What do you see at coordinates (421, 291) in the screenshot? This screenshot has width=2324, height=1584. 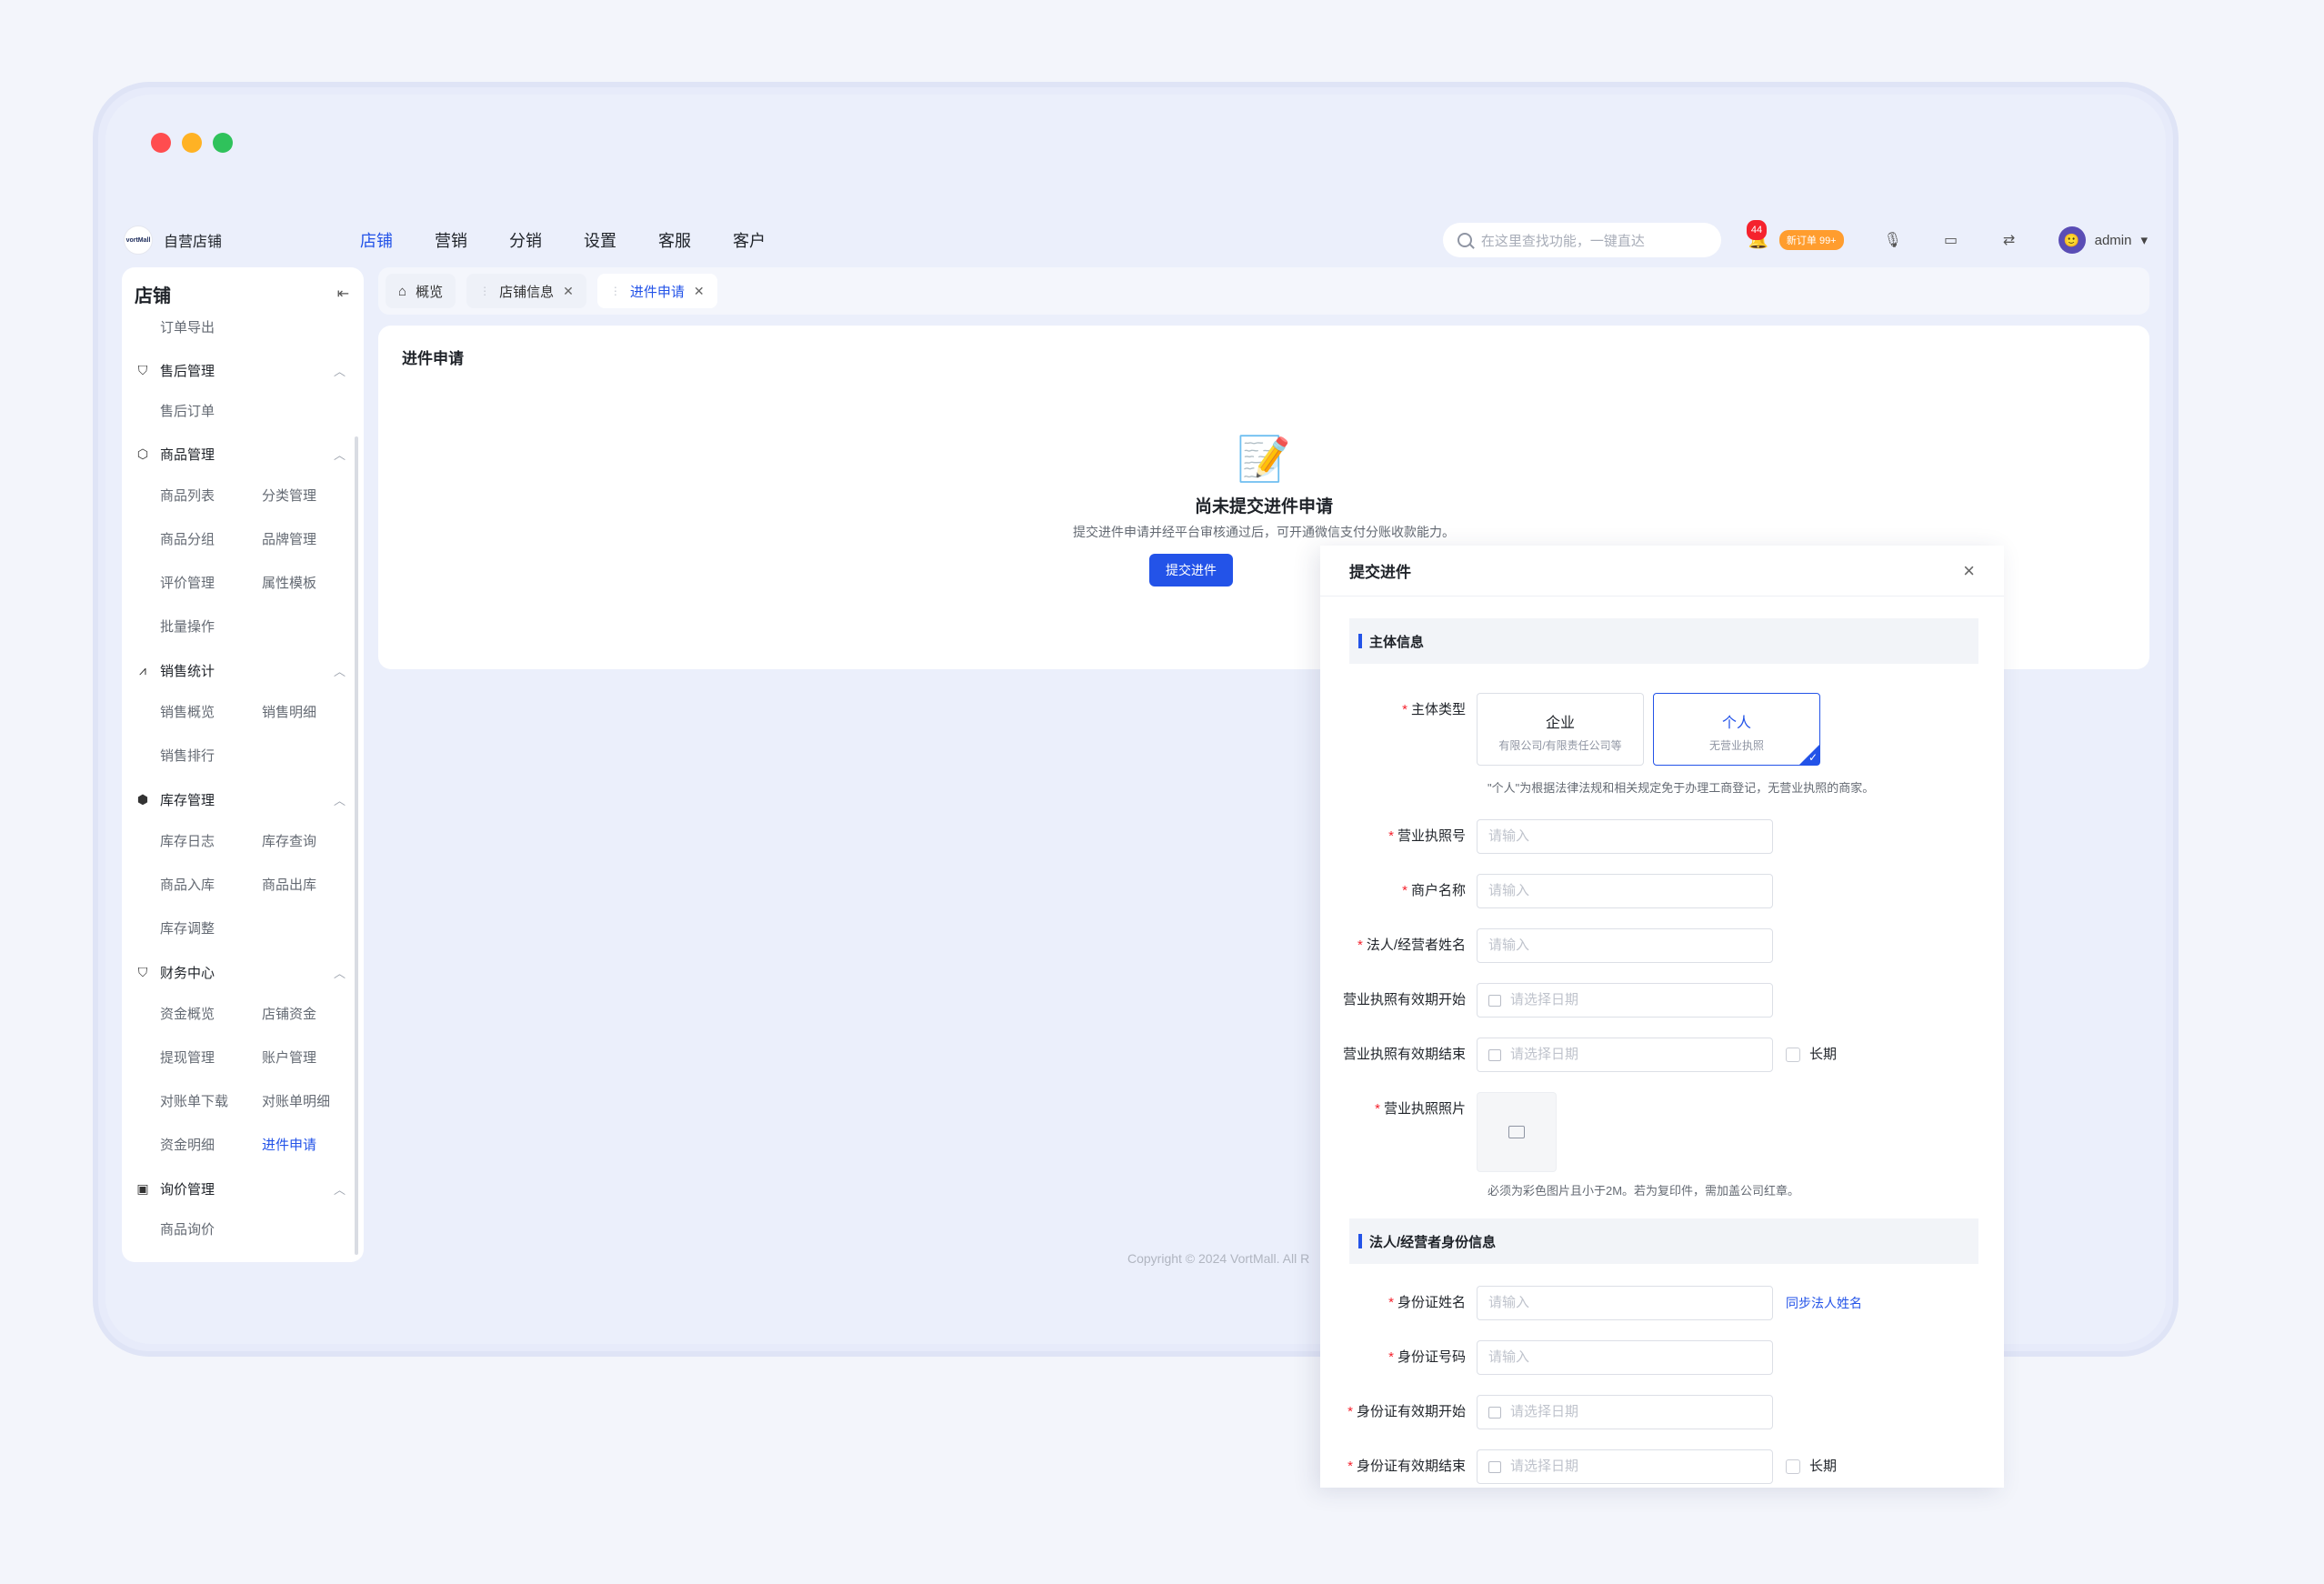 I see `tab-overview: ⌂ 概览` at bounding box center [421, 291].